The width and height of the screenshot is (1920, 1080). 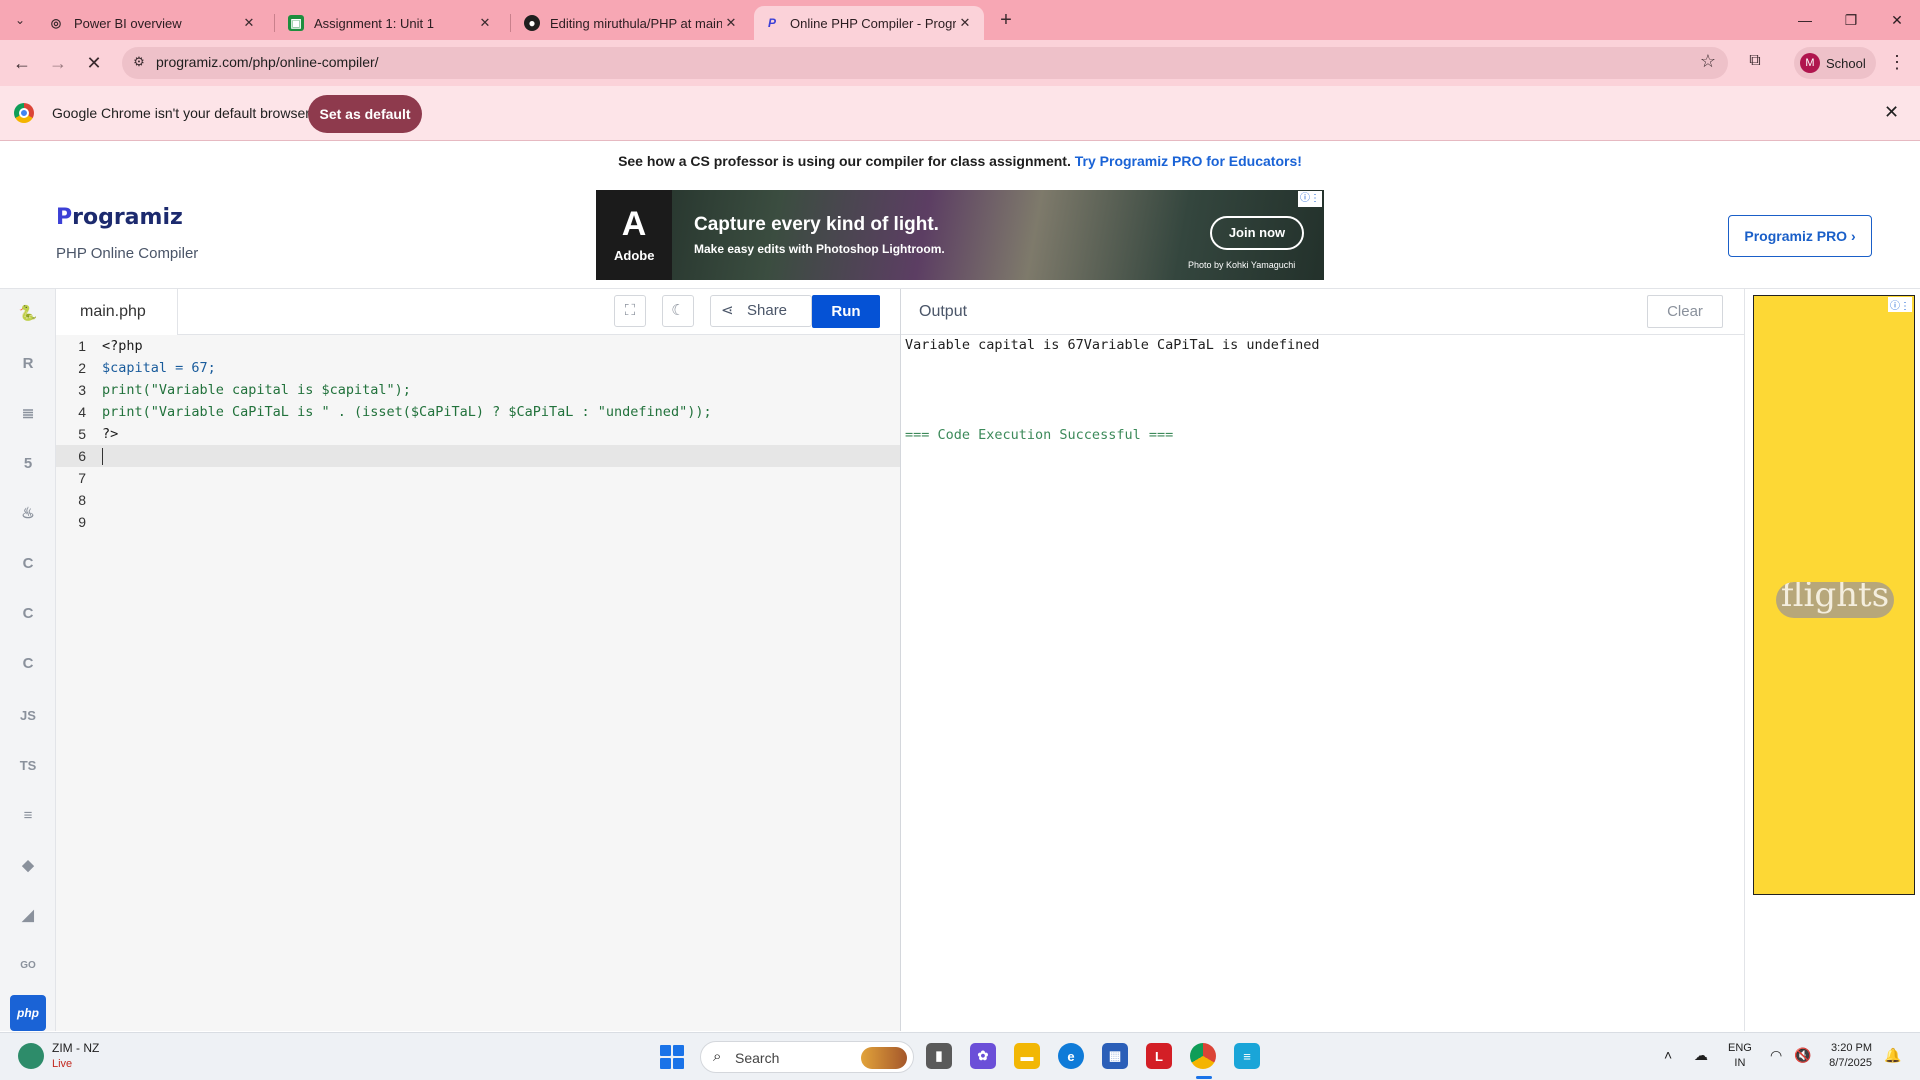 I want to click on volume-muted-icon: 🔇, so click(x=1802, y=1055).